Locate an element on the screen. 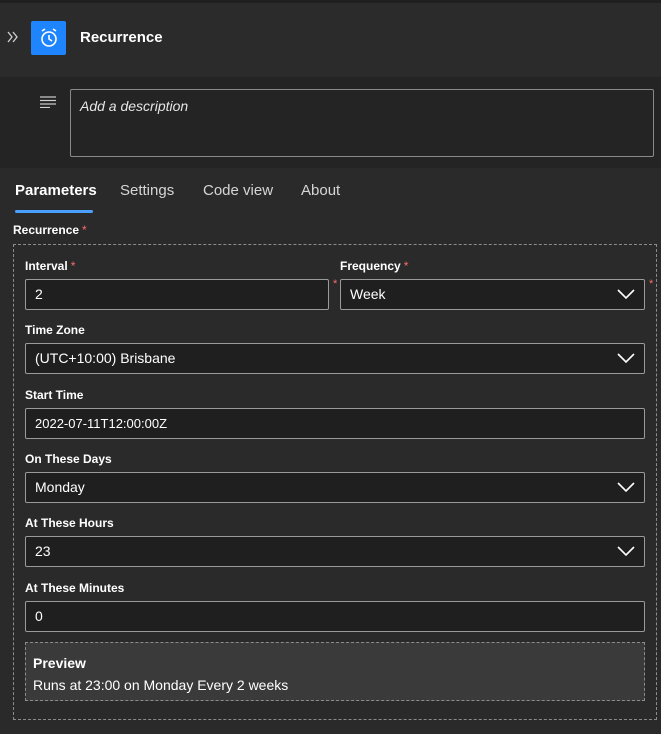 Image resolution: width=661 pixels, height=734 pixels. at-these-minutes-label: At These Minutes is located at coordinates (75, 588).